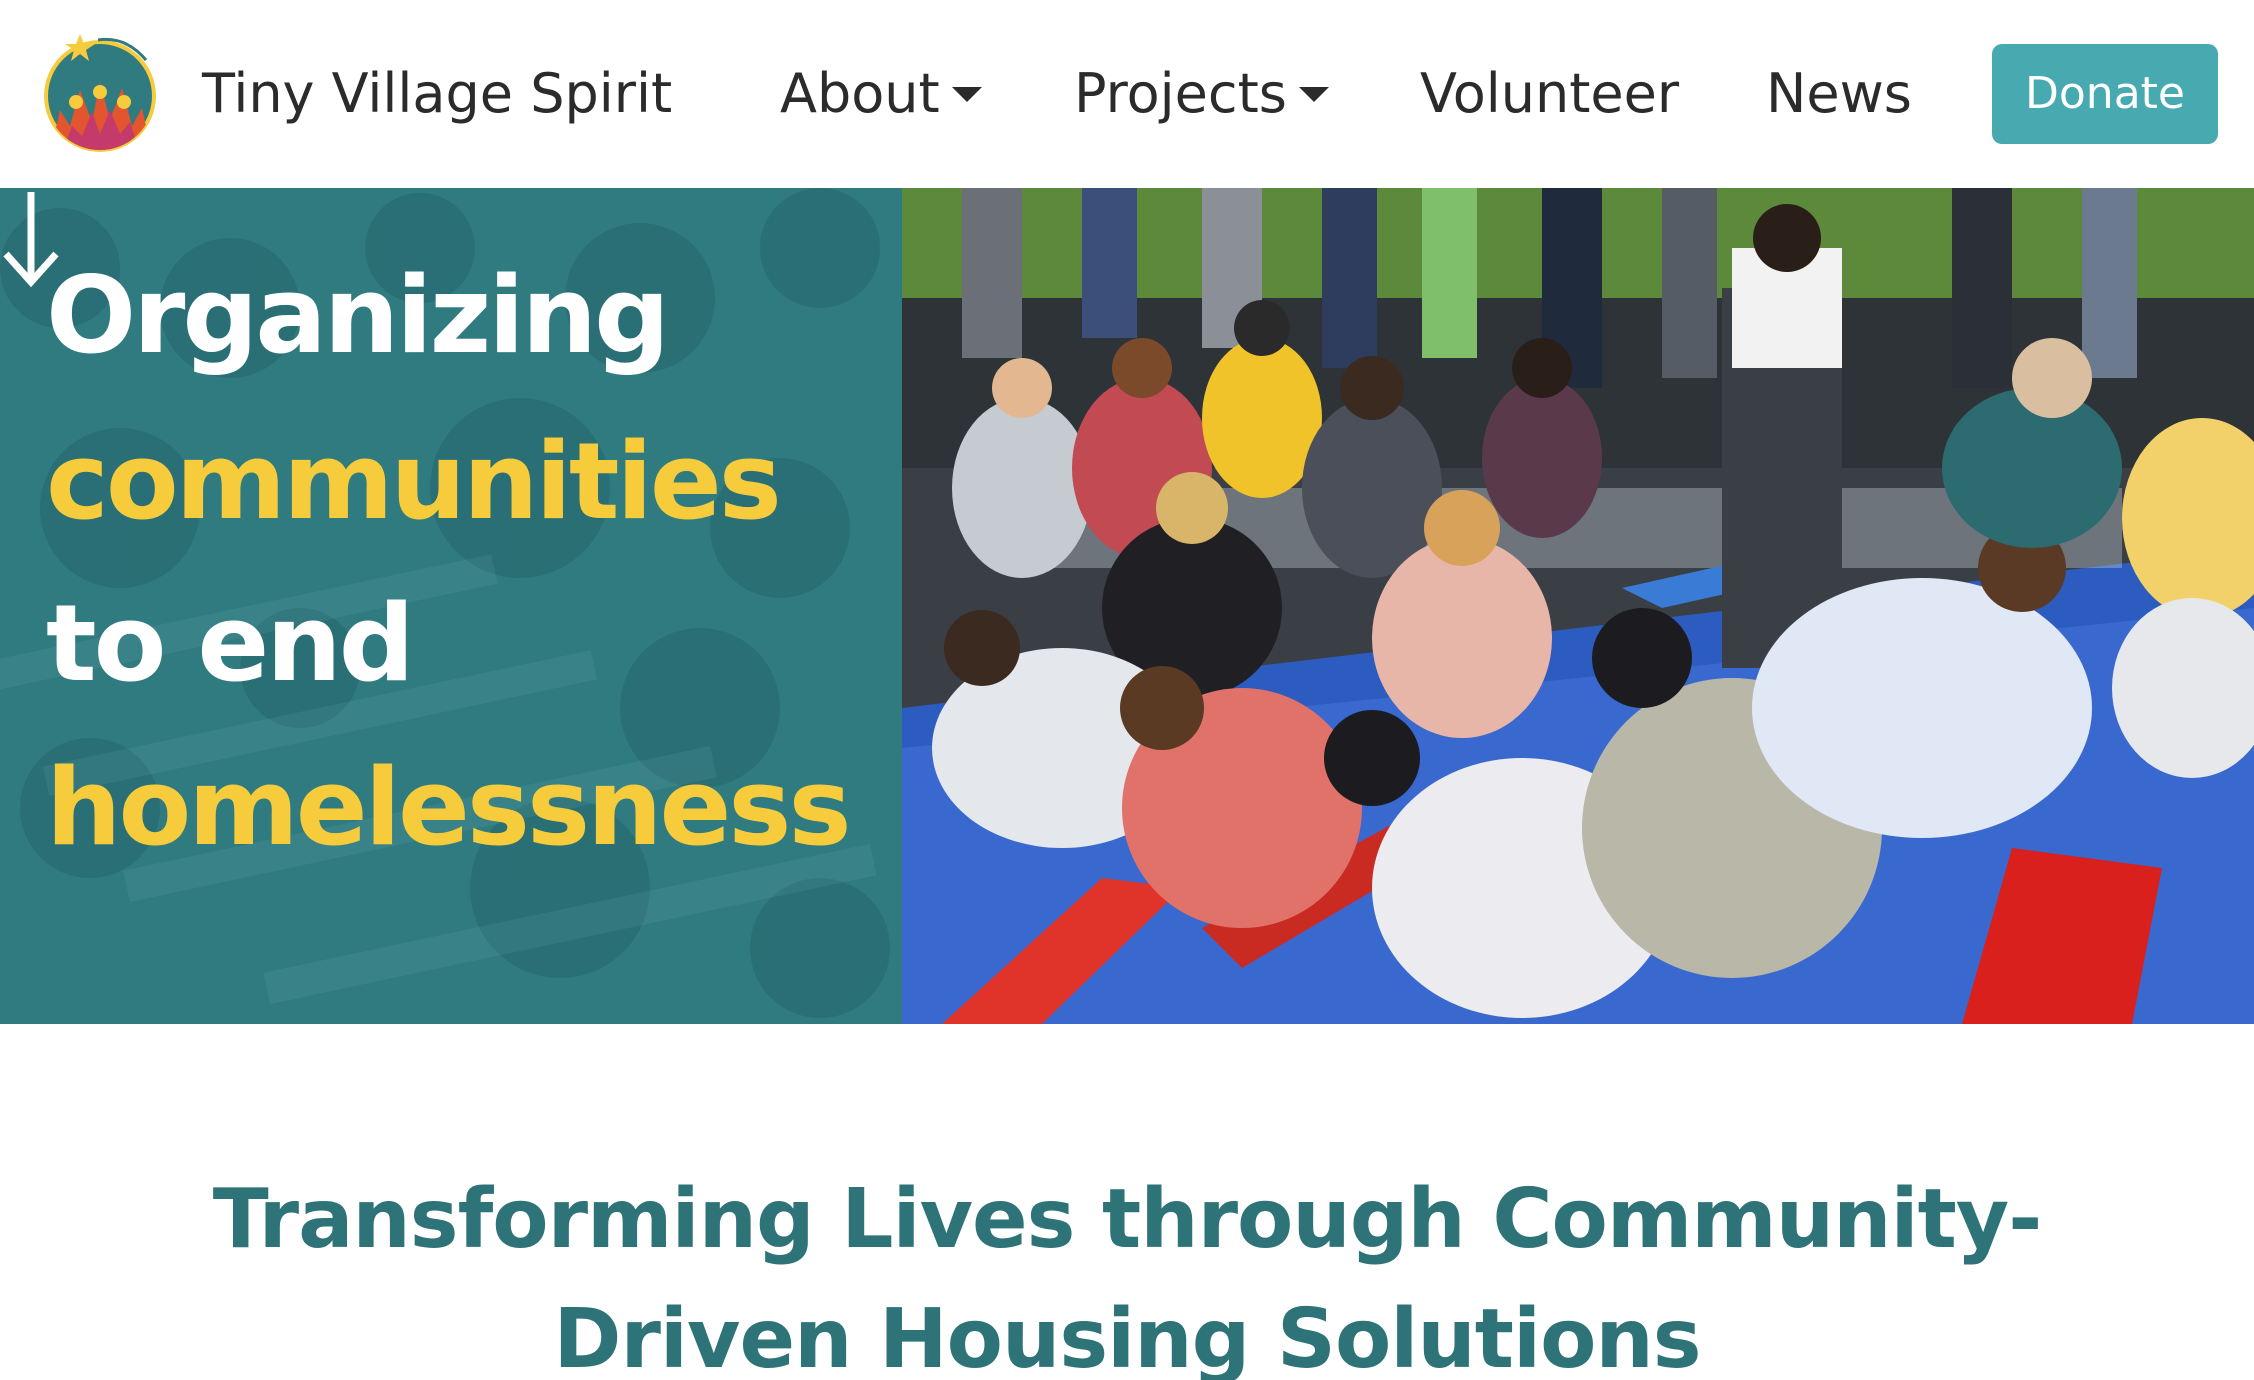  Describe the element at coordinates (1180, 93) in the screenshot. I see `nav-projects-label: Projects` at that location.